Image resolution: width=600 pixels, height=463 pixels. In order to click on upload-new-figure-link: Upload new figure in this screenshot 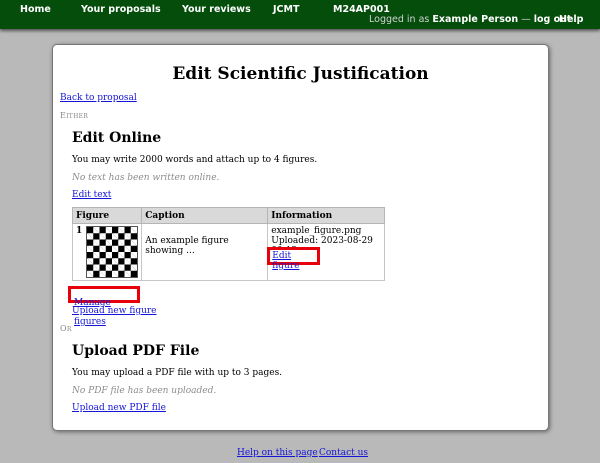, I will do `click(114, 311)`.